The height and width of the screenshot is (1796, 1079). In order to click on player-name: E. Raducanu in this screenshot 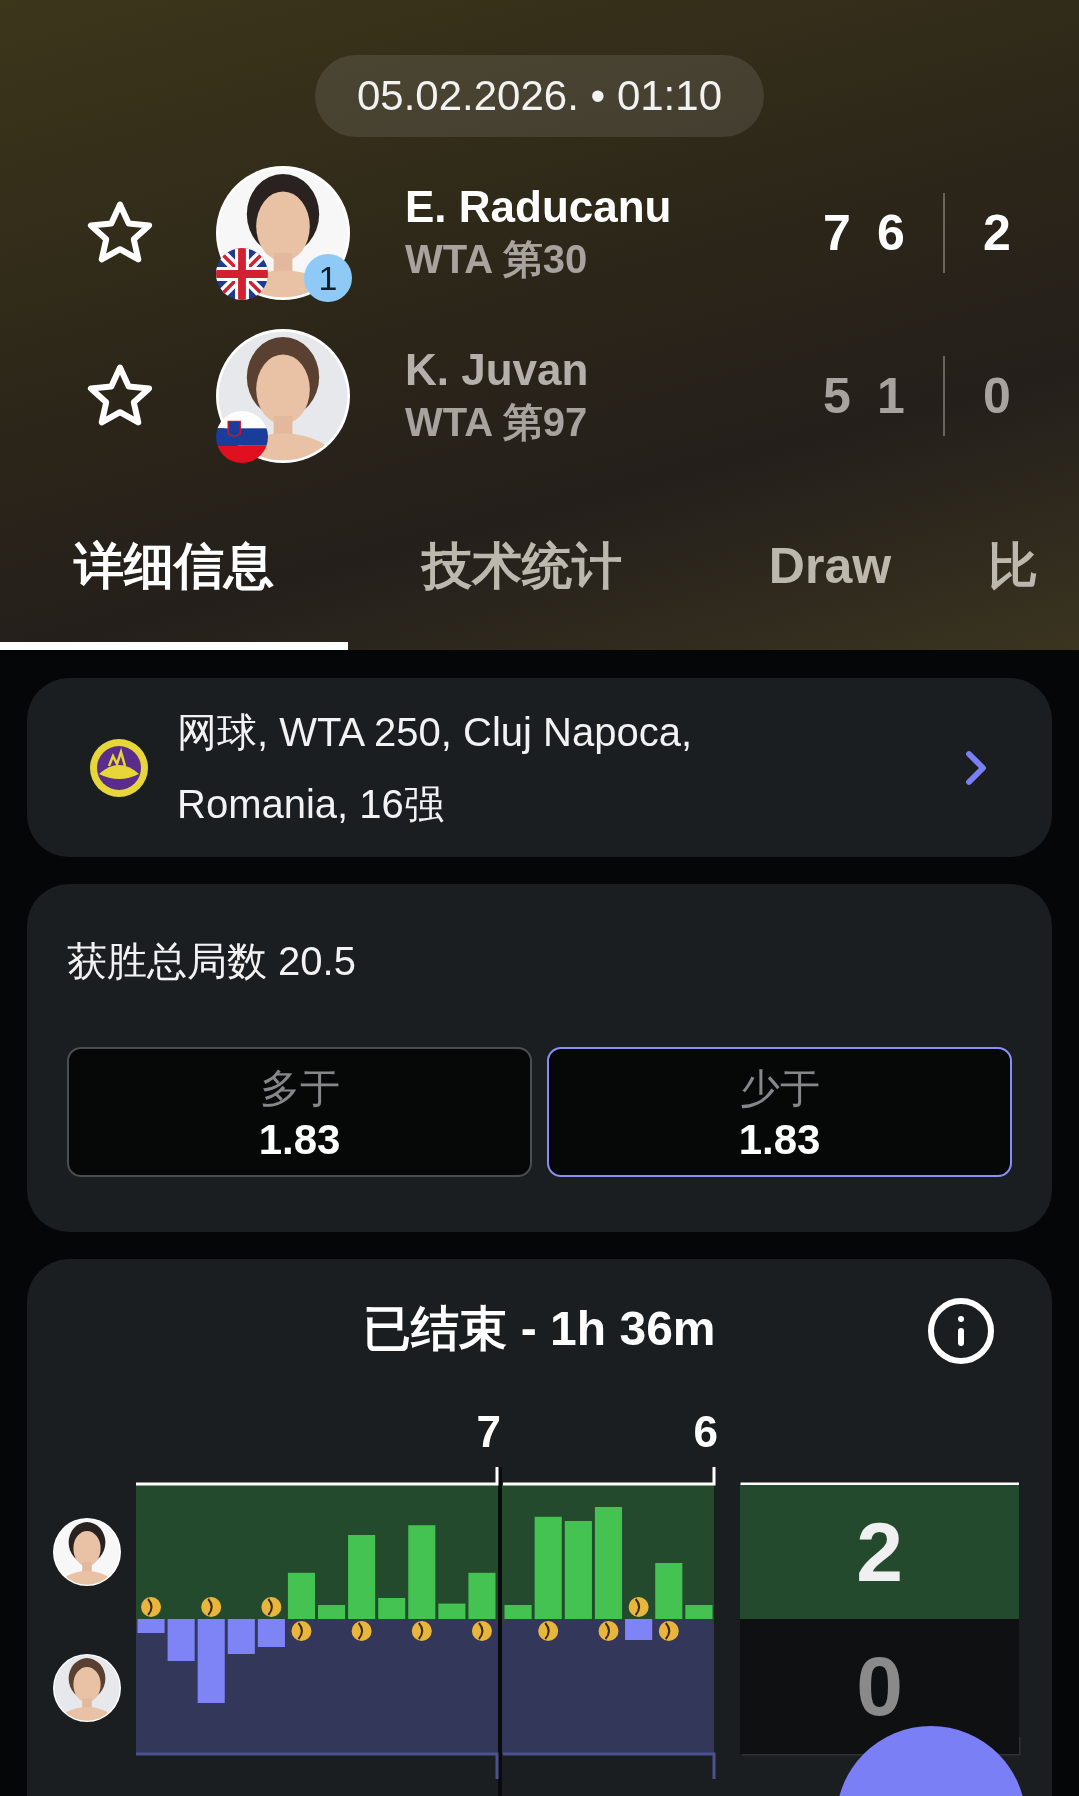, I will do `click(539, 207)`.